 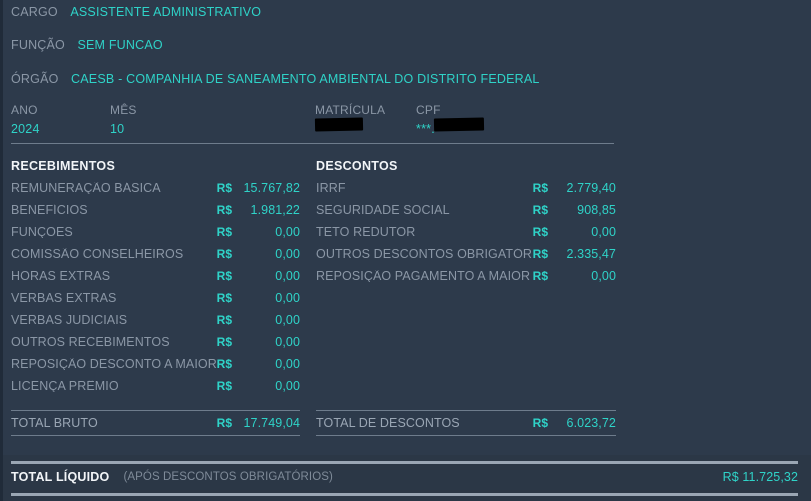 I want to click on deduction-row: REPOSIÇÃO PAGAMENTO A MAIOR R$ 0,00, so click(x=466, y=280).